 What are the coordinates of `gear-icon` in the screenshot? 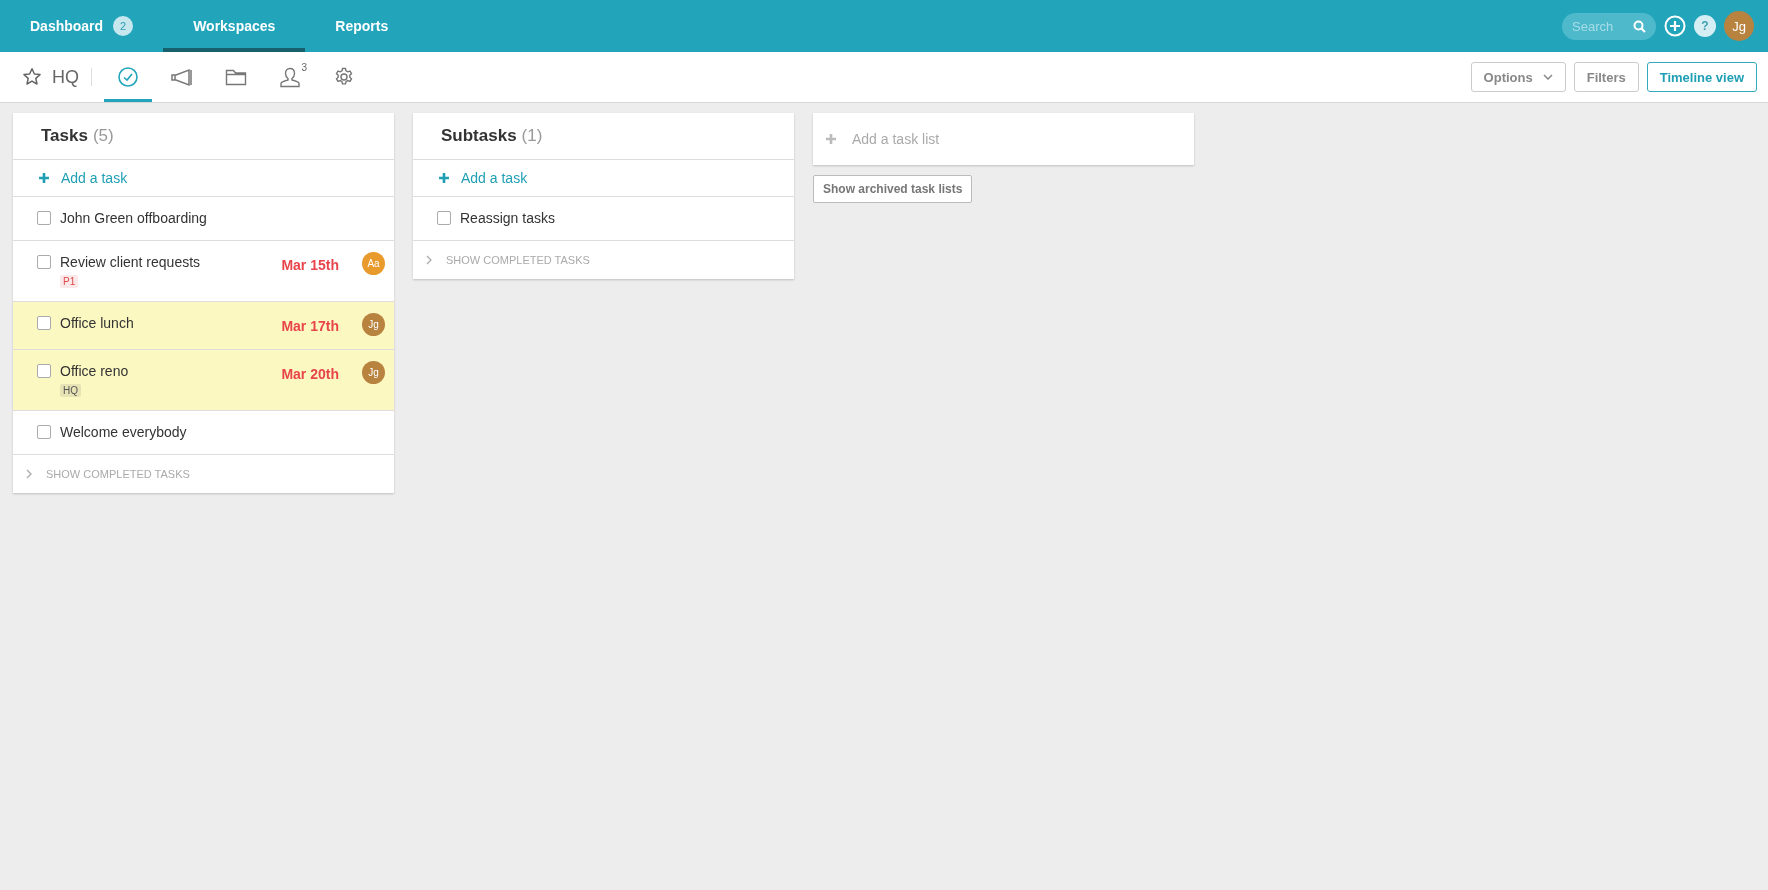 It's located at (344, 77).